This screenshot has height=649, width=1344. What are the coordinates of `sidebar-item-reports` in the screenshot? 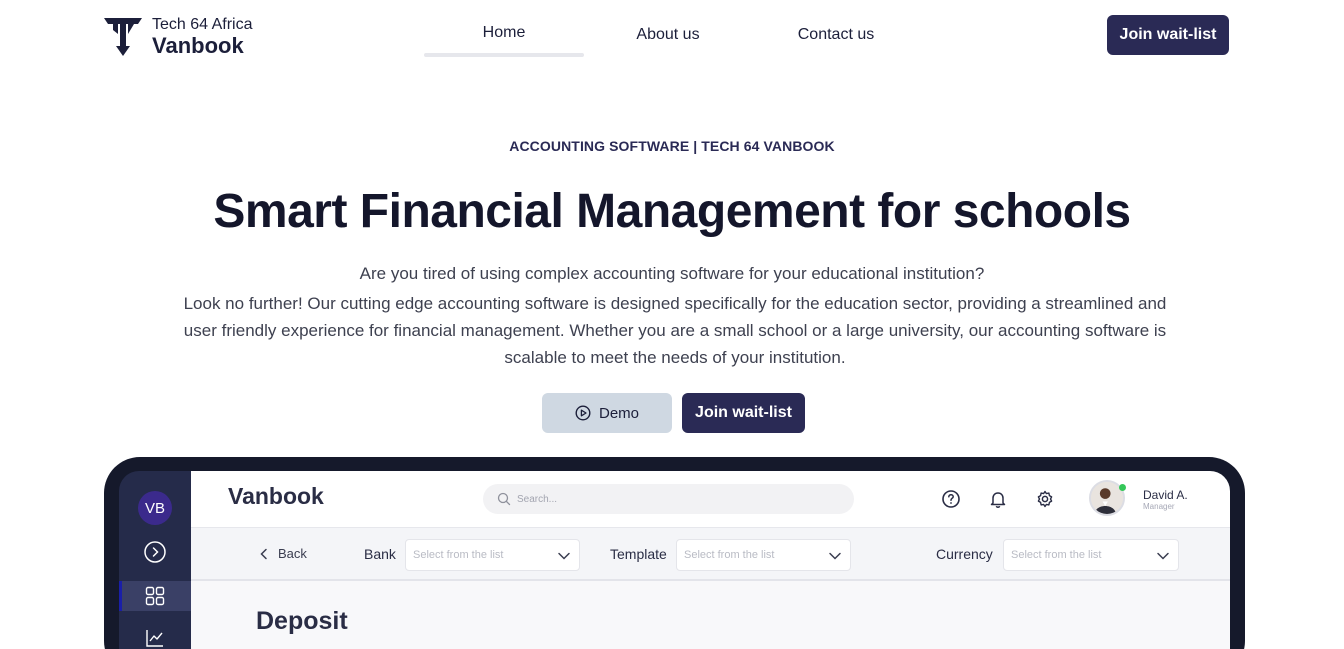 It's located at (155, 637).